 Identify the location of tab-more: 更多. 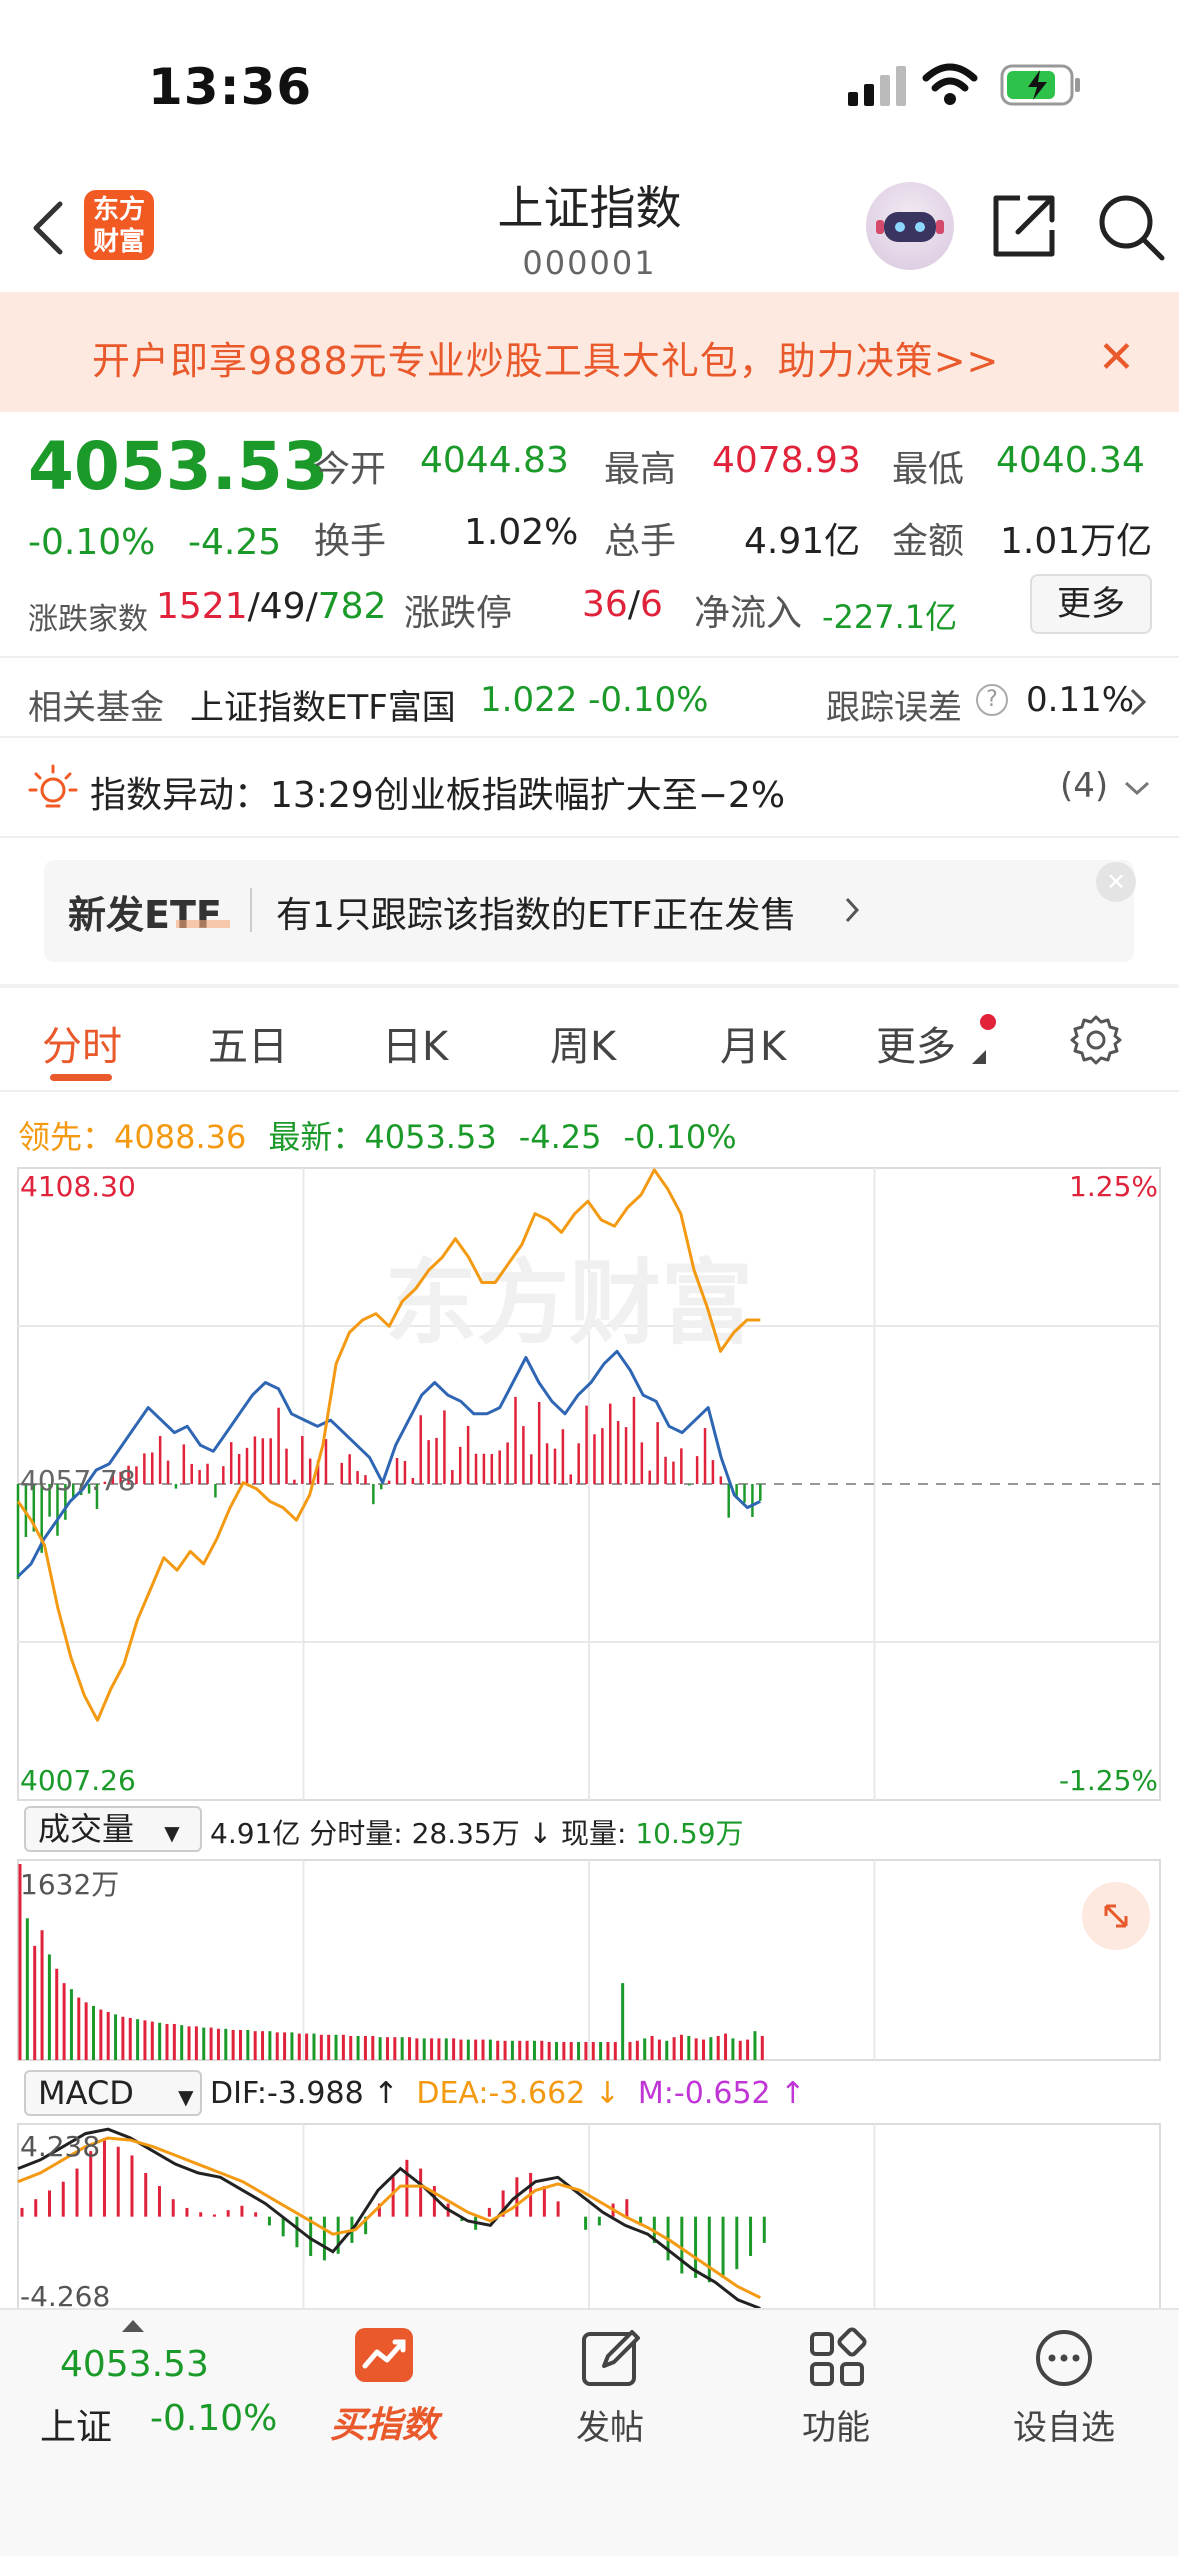
(916, 1043).